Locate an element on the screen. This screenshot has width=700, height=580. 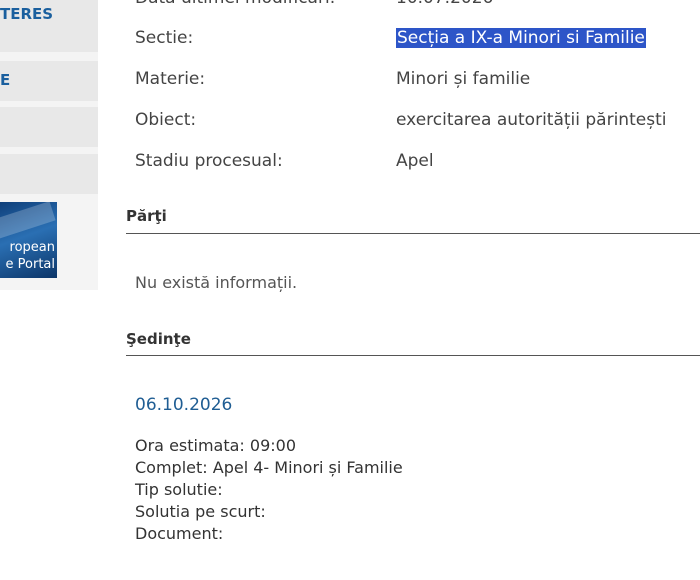
detail-value-materie: Minori și familie is located at coordinates (463, 79).